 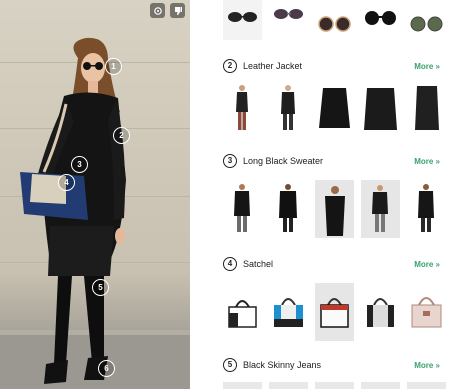 What do you see at coordinates (66, 182) in the screenshot?
I see `item-tag-4: 4` at bounding box center [66, 182].